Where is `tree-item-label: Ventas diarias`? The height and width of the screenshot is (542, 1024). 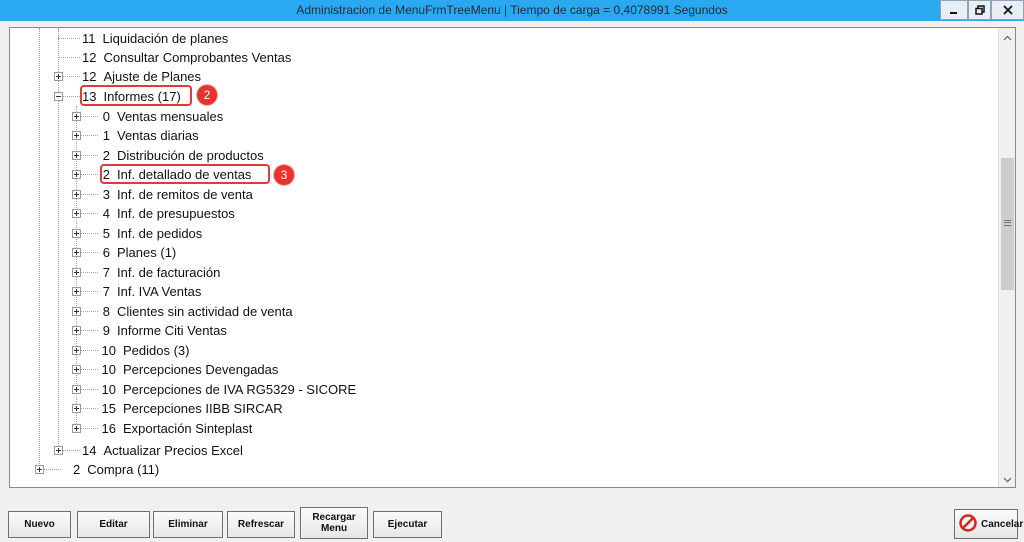 tree-item-label: Ventas diarias is located at coordinates (158, 135).